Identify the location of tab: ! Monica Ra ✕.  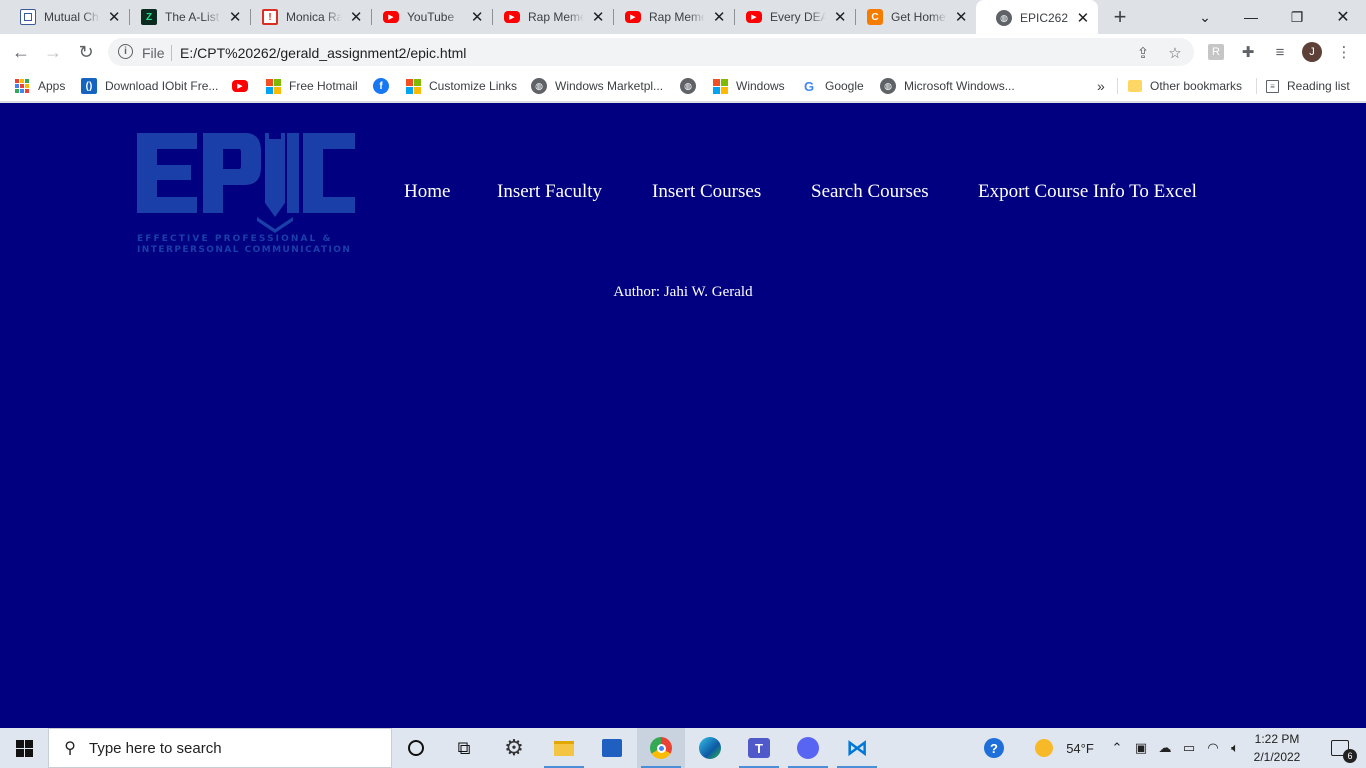
(307, 17).